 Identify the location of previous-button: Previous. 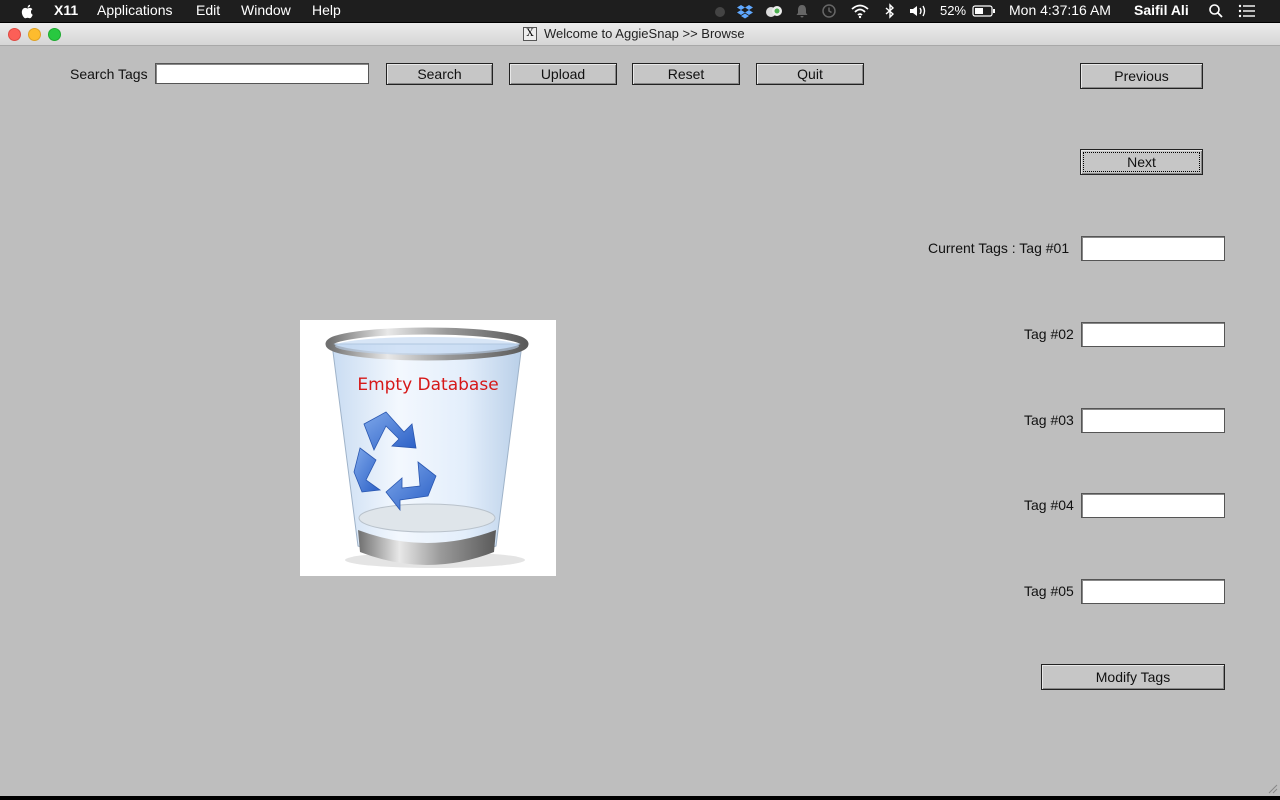
(1141, 76).